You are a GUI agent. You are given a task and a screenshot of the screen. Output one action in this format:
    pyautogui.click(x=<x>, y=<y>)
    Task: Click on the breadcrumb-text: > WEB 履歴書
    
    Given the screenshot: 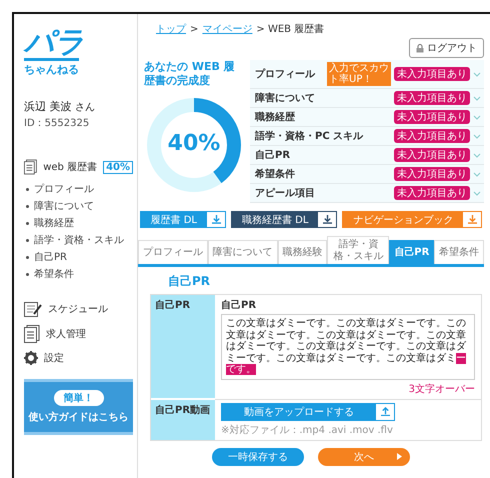 What is the action you would take?
    pyautogui.click(x=290, y=29)
    